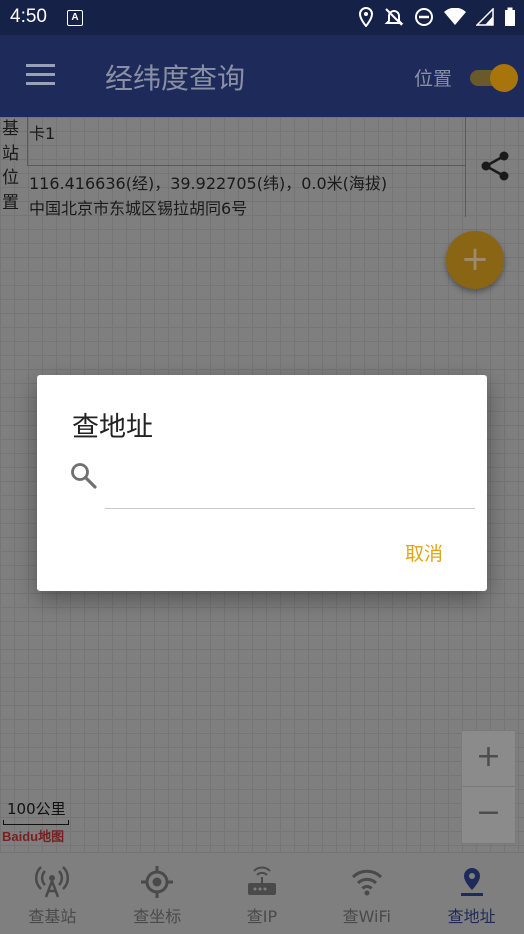 The height and width of the screenshot is (934, 524). What do you see at coordinates (424, 552) in the screenshot?
I see `cancel-button: 取消` at bounding box center [424, 552].